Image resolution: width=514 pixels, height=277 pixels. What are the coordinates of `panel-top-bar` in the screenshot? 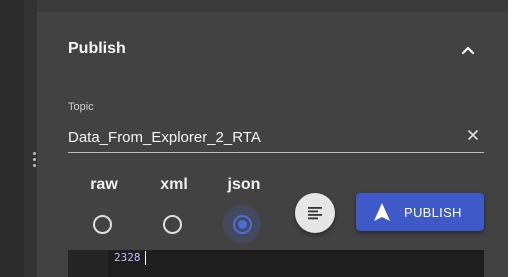 It's located at (272, 6).